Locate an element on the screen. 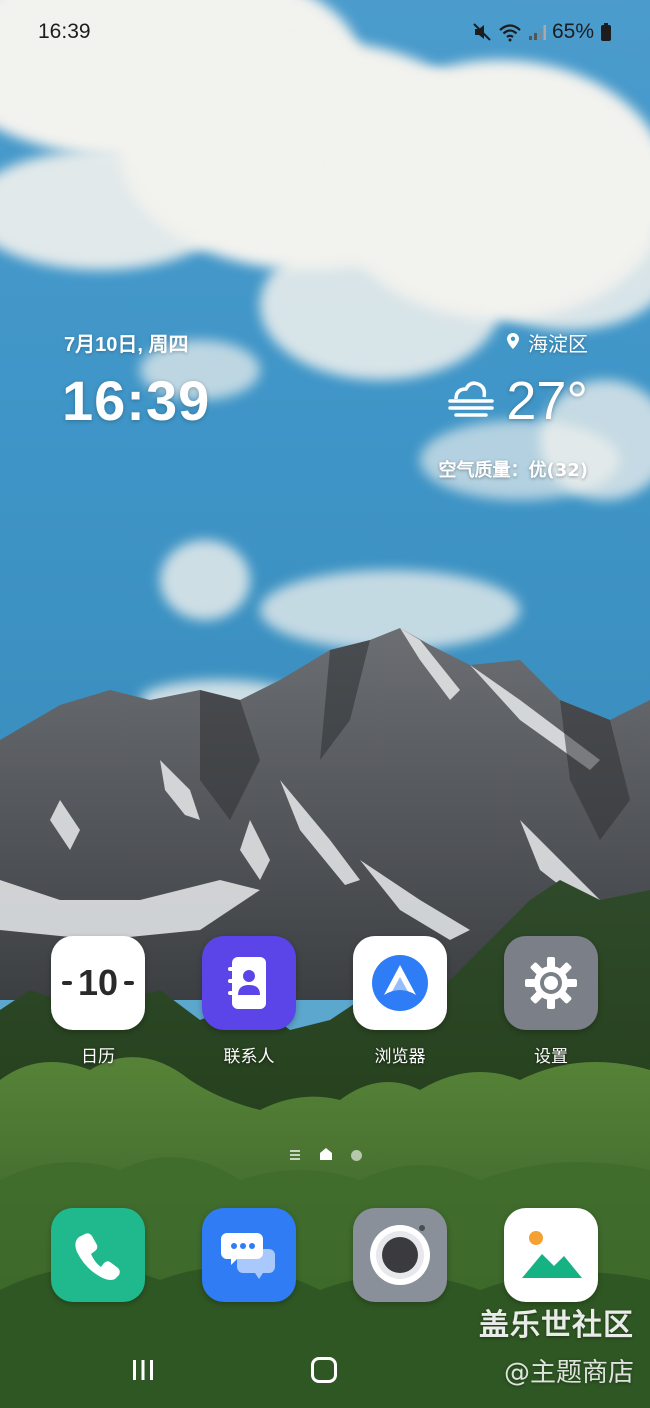 The height and width of the screenshot is (1408, 650). status-bar: 16:39 65% is located at coordinates (325, 32).